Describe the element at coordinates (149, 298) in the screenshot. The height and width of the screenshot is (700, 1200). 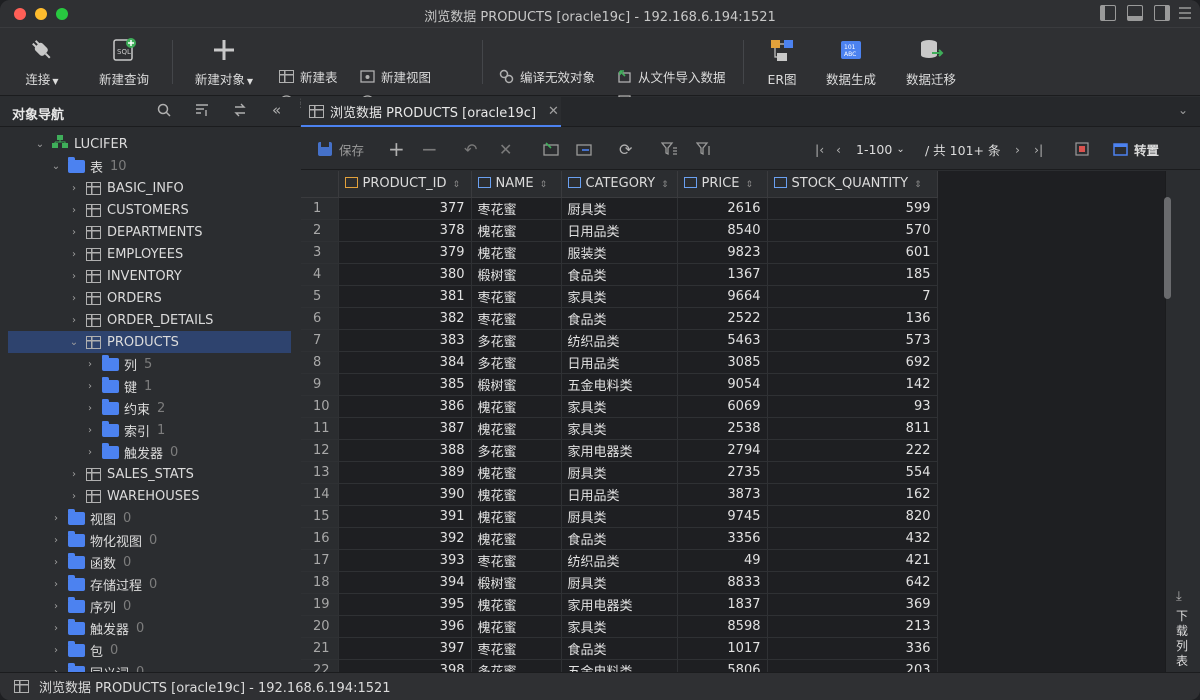
I see `tree-item-orders: › ORDERS` at that location.